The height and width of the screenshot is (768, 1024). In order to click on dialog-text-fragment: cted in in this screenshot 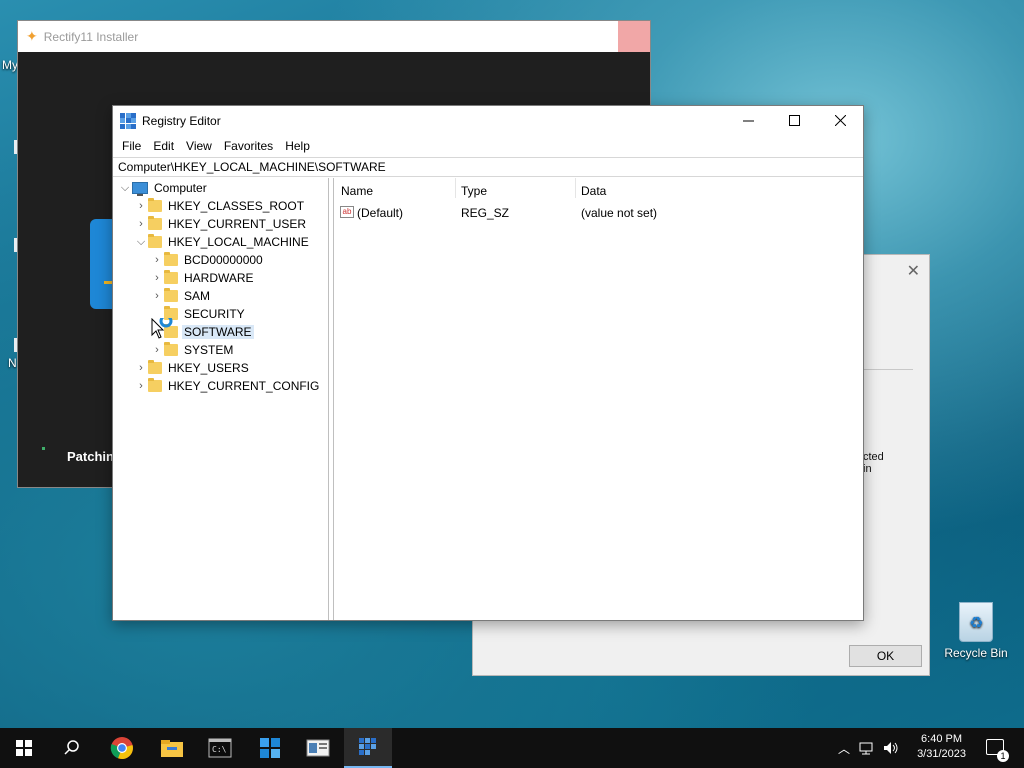, I will do `click(873, 463)`.